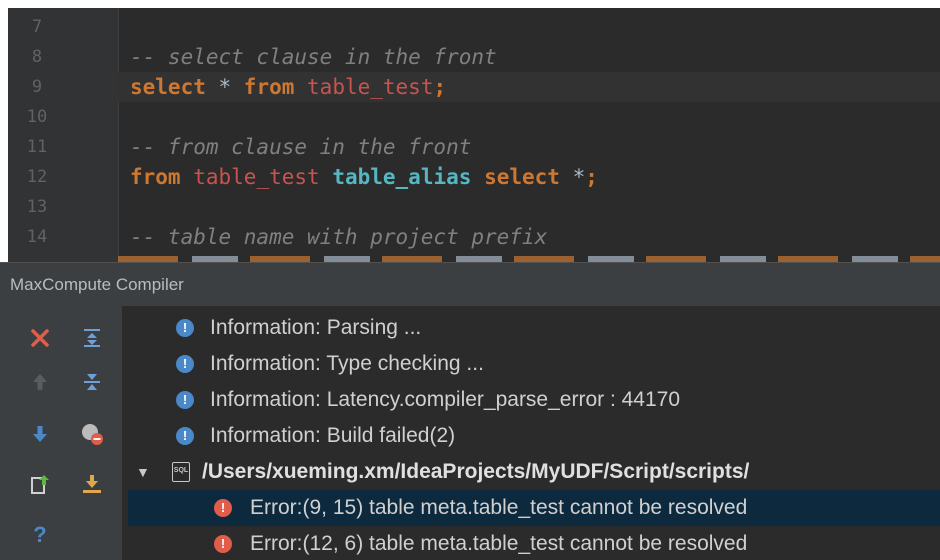 This screenshot has width=940, height=560. I want to click on tool-window-toolbar: ?, so click(61, 433).